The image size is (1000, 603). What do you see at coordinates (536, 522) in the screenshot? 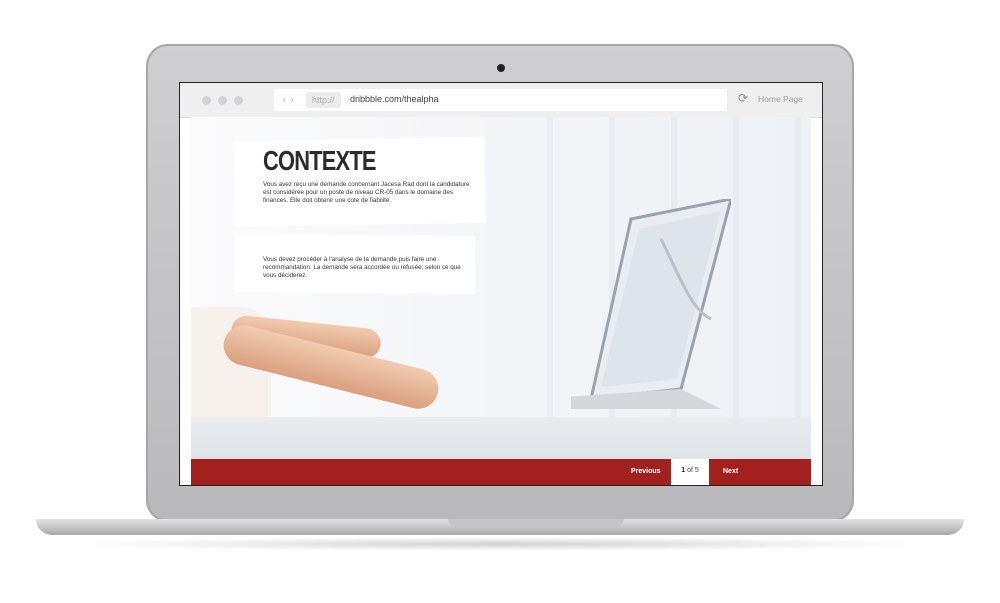
I see `laptop-notch` at bounding box center [536, 522].